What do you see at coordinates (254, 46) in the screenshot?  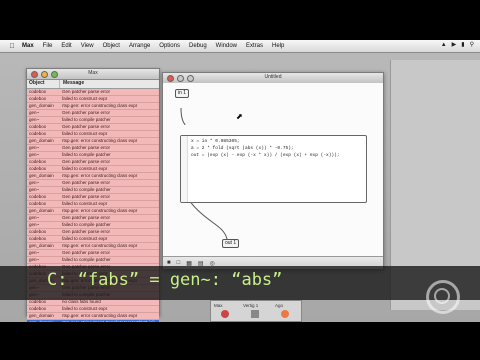 I see `menu-extras: Extras` at bounding box center [254, 46].